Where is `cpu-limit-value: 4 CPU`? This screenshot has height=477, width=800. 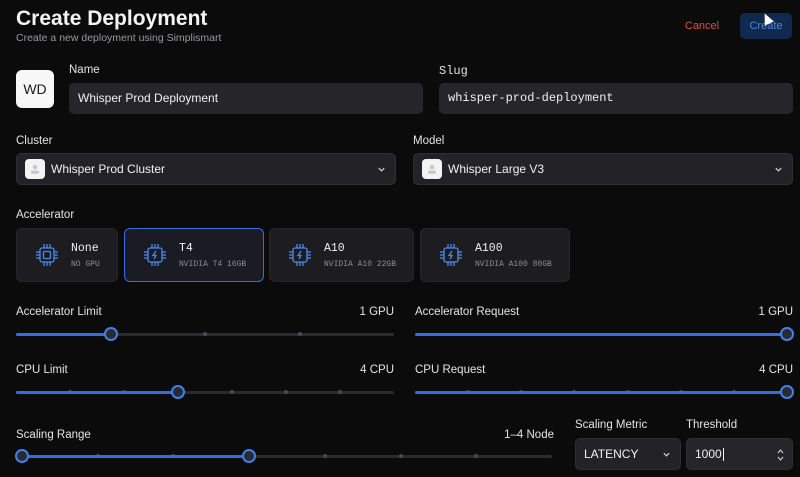
cpu-limit-value: 4 CPU is located at coordinates (377, 370).